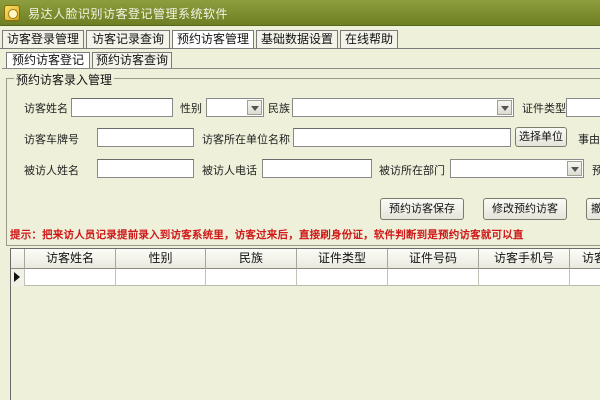  What do you see at coordinates (70, 259) in the screenshot?
I see `column-header: 访客姓名` at bounding box center [70, 259].